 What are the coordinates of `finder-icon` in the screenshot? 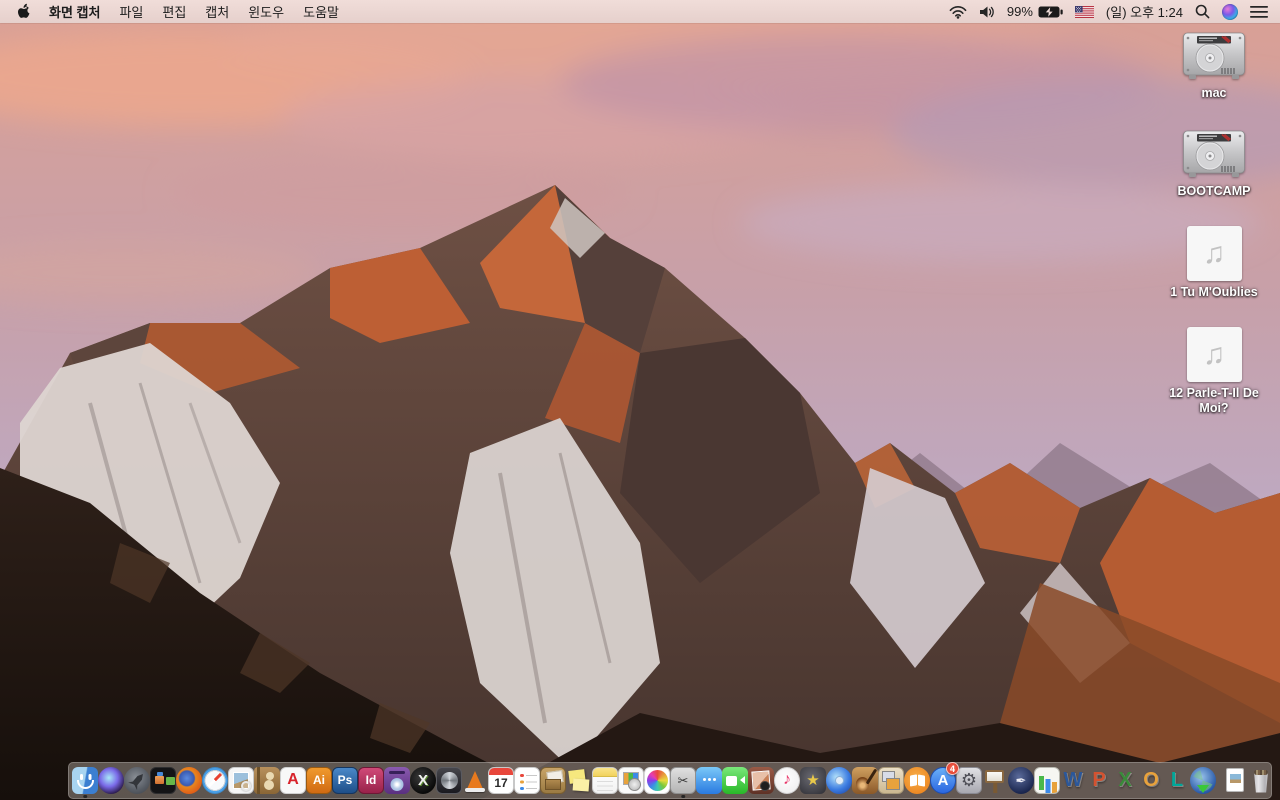 It's located at (85, 780).